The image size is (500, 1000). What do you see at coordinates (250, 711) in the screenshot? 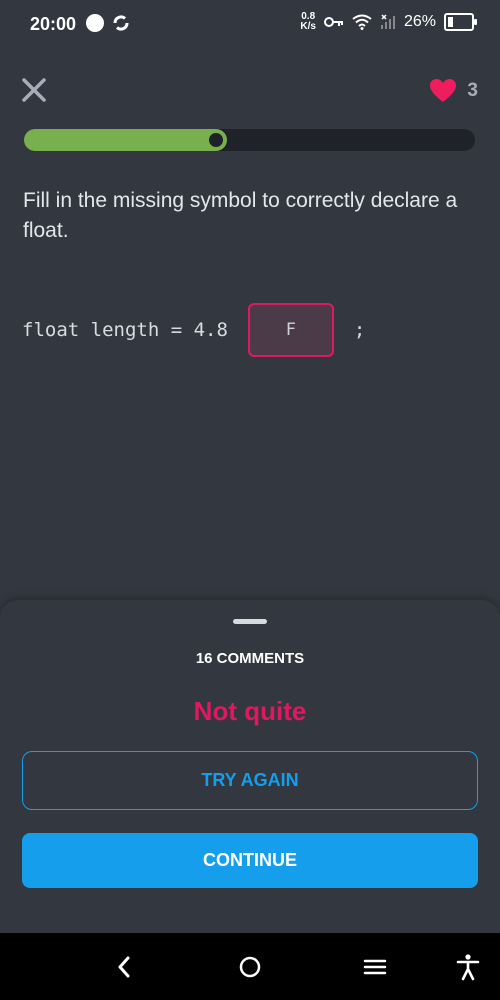
I see `feedback-message: Not quite` at bounding box center [250, 711].